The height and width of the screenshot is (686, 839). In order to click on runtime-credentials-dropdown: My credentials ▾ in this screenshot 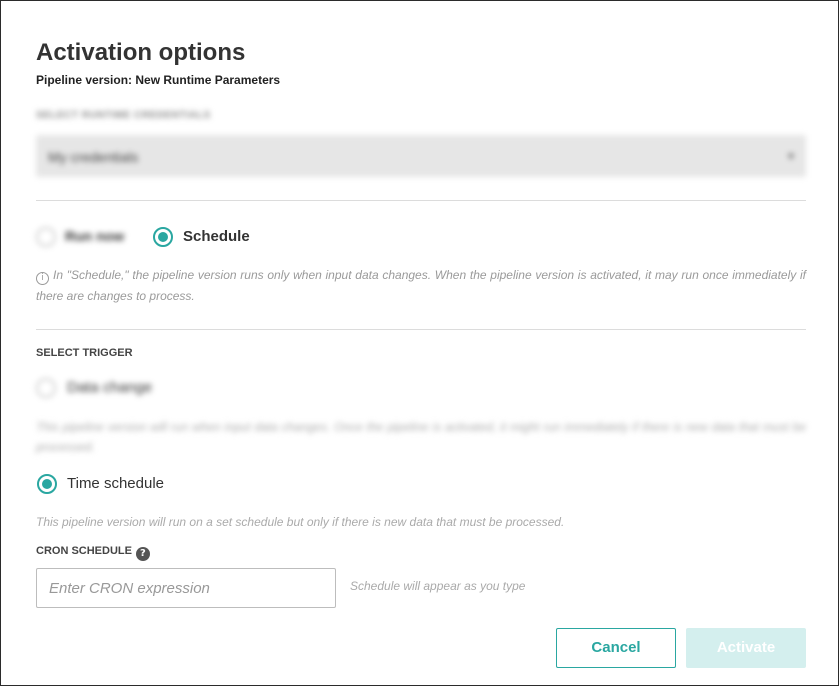, I will do `click(421, 156)`.